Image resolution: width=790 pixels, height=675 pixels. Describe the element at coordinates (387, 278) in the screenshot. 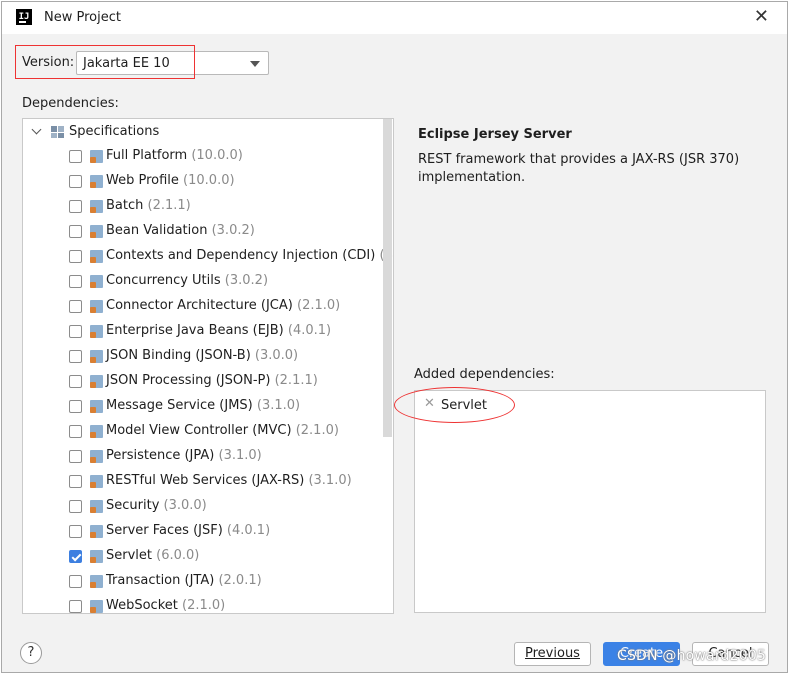

I see `tree-scrollbar` at that location.